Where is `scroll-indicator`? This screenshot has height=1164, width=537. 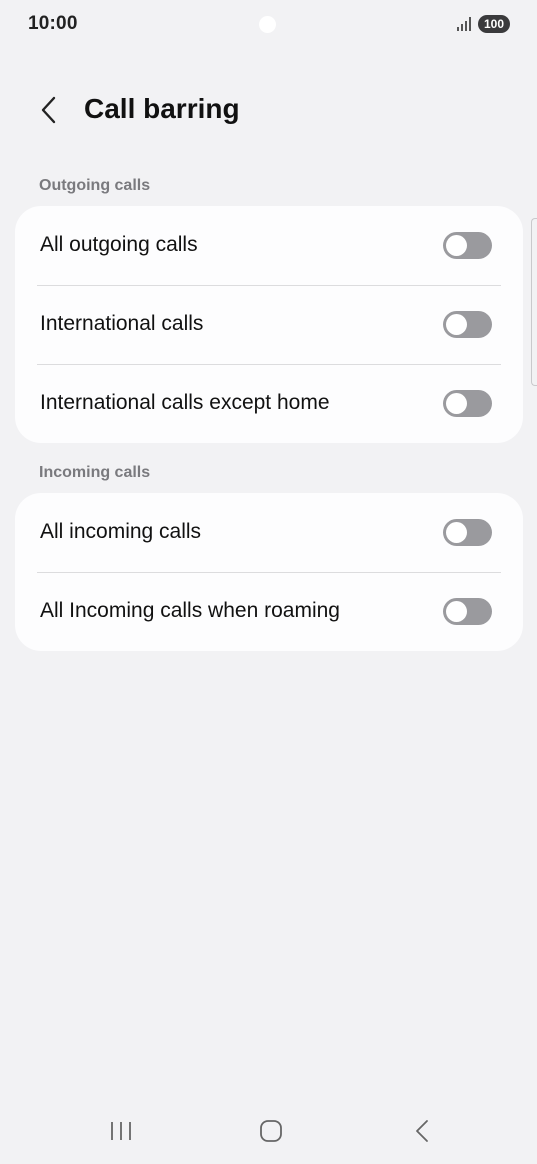 scroll-indicator is located at coordinates (534, 302).